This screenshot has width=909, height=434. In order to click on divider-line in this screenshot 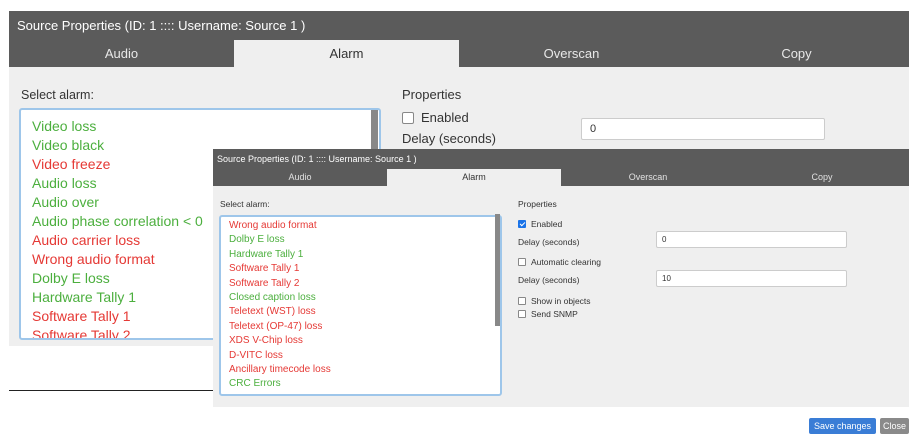, I will do `click(112, 390)`.